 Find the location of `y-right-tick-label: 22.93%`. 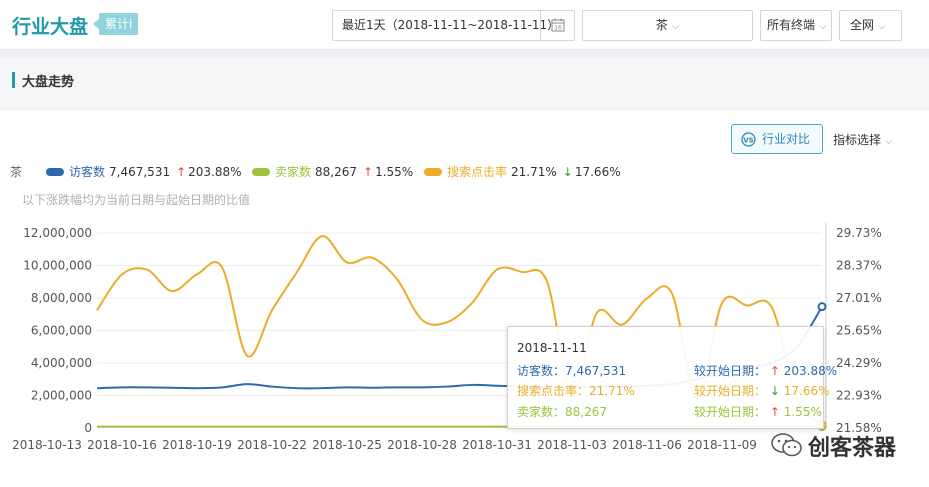

y-right-tick-label: 22.93% is located at coordinates (859, 396).